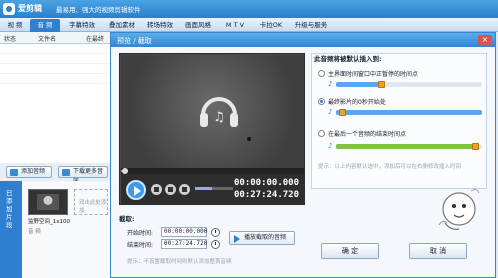  Describe the element at coordinates (271, 25) in the screenshot. I see `tab-karaoke: 卡拉OK` at that location.